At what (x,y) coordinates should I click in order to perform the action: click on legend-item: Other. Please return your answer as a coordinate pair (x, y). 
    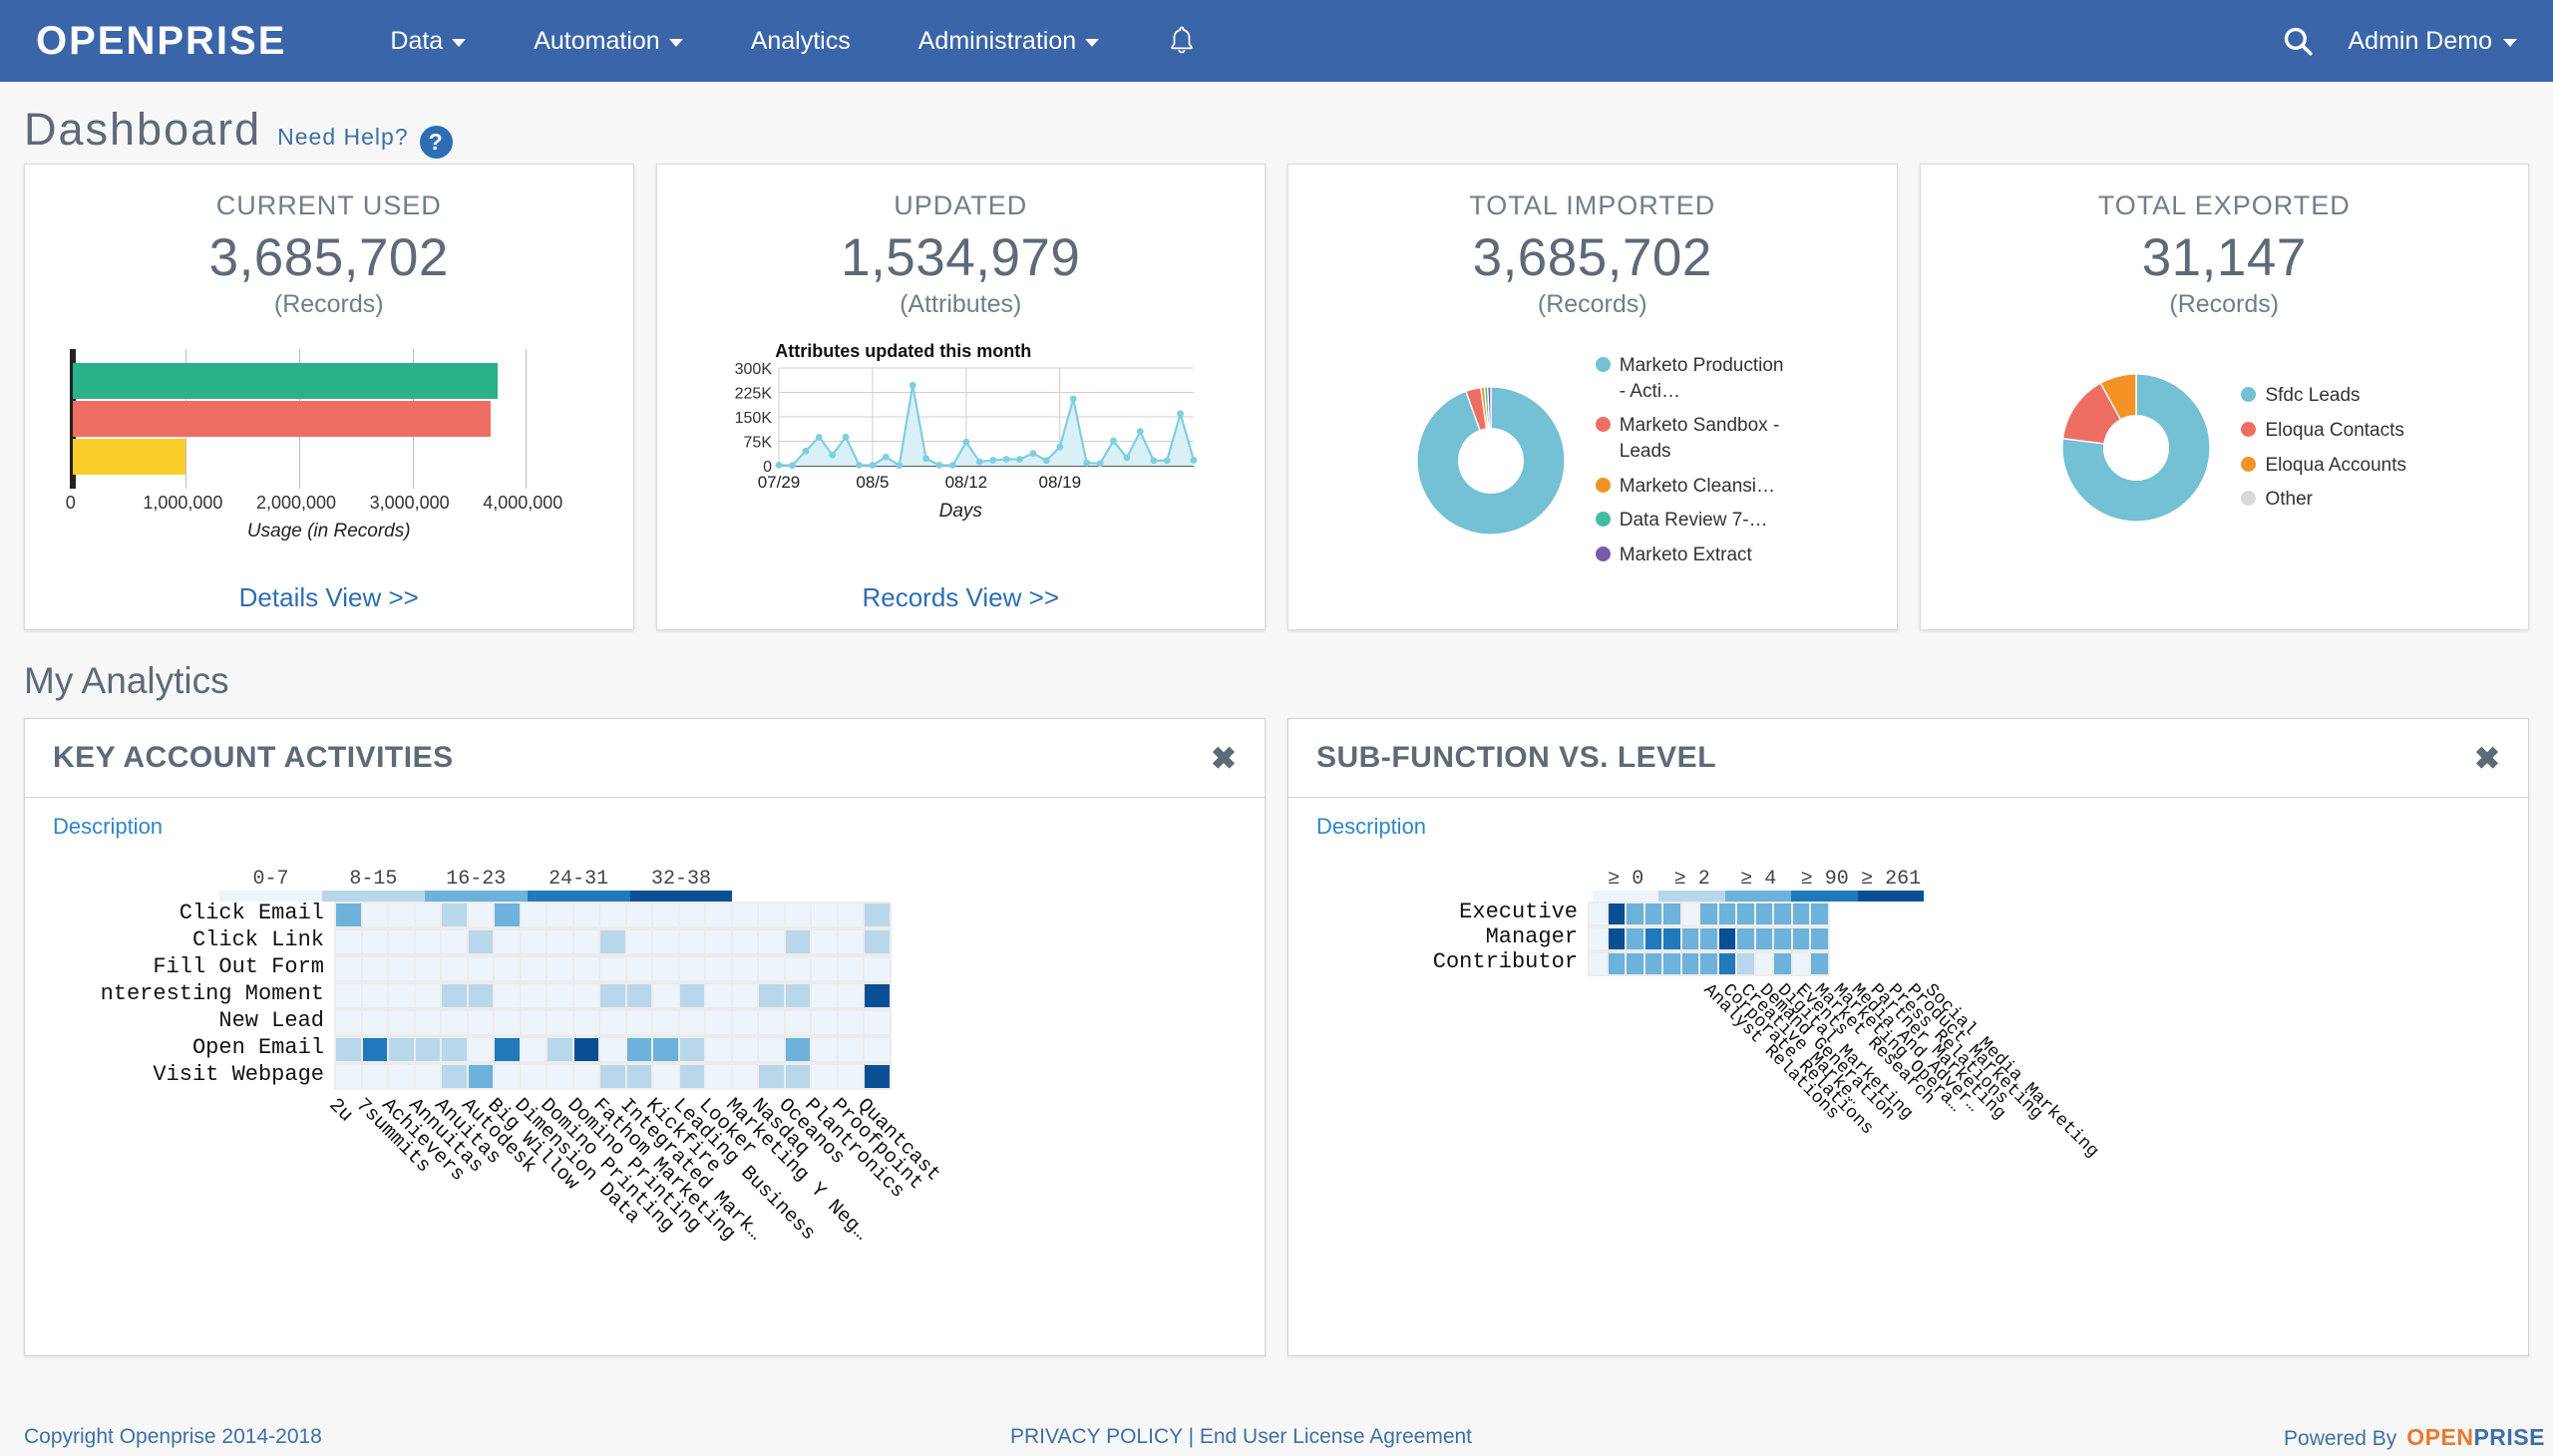
    Looking at the image, I should click on (2324, 500).